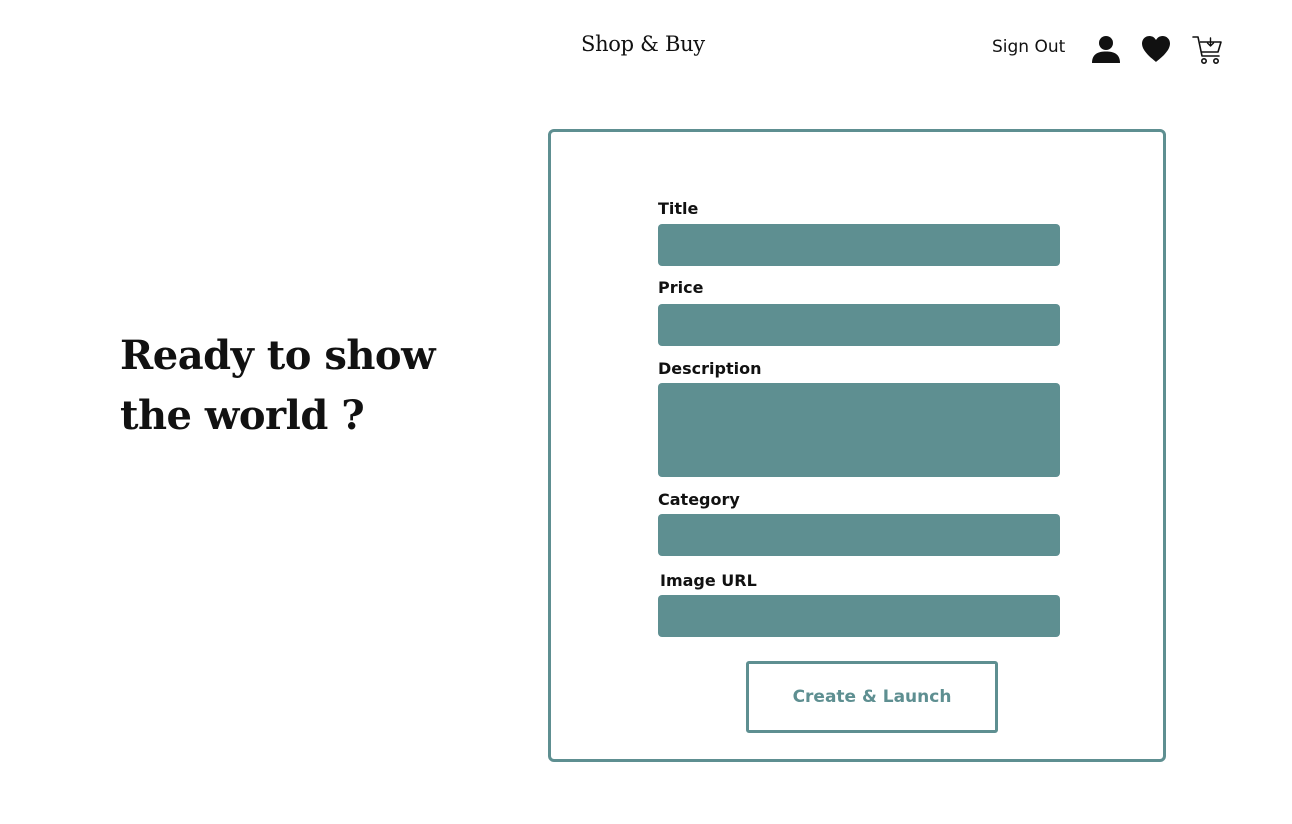 This screenshot has width=1292, height=824. Describe the element at coordinates (859, 535) in the screenshot. I see `category-input` at that location.